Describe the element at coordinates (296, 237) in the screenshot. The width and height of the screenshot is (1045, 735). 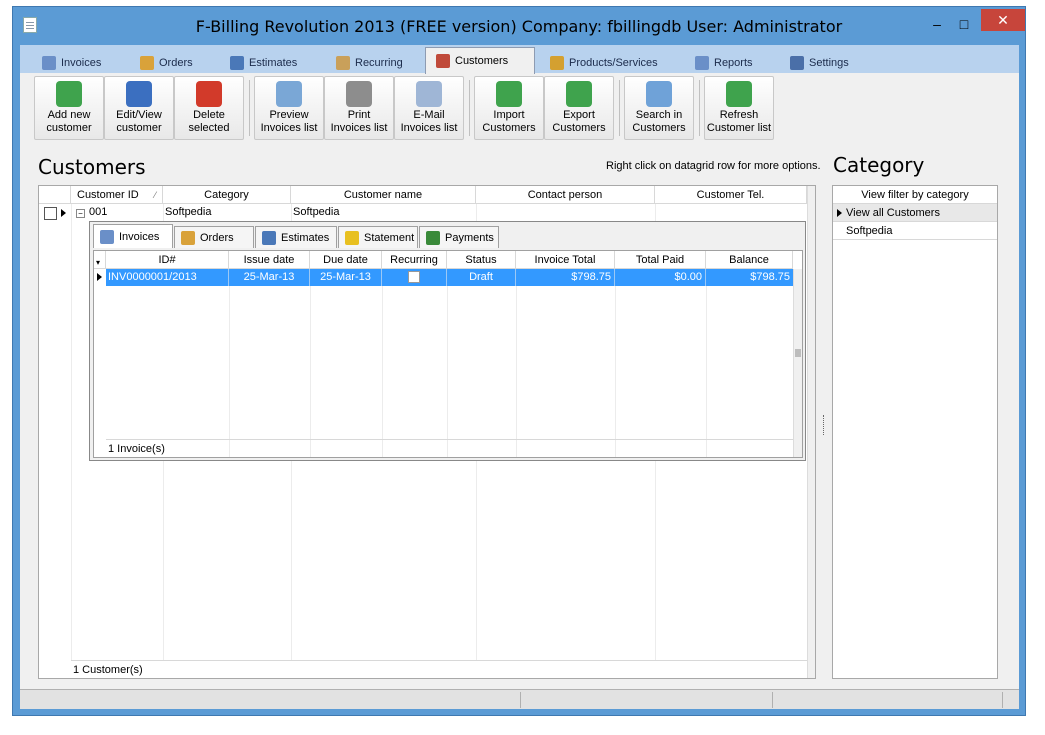
I see `detail-tab-estimates: Estimates` at that location.